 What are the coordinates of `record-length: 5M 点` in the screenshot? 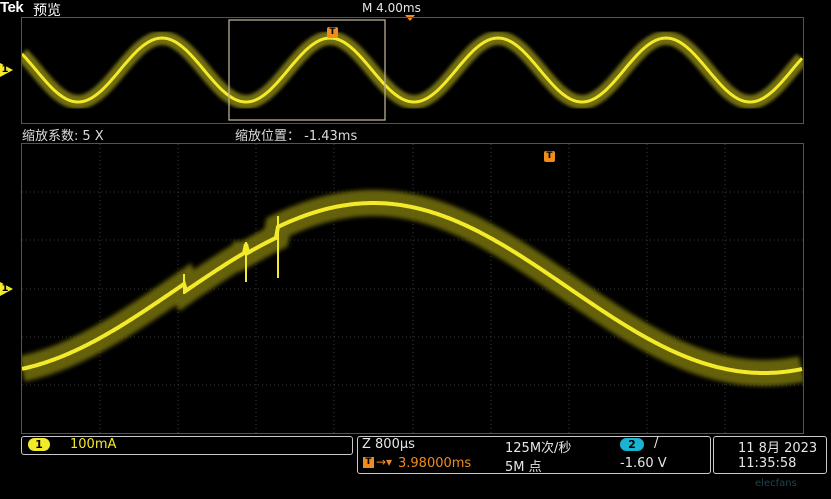 It's located at (523, 467).